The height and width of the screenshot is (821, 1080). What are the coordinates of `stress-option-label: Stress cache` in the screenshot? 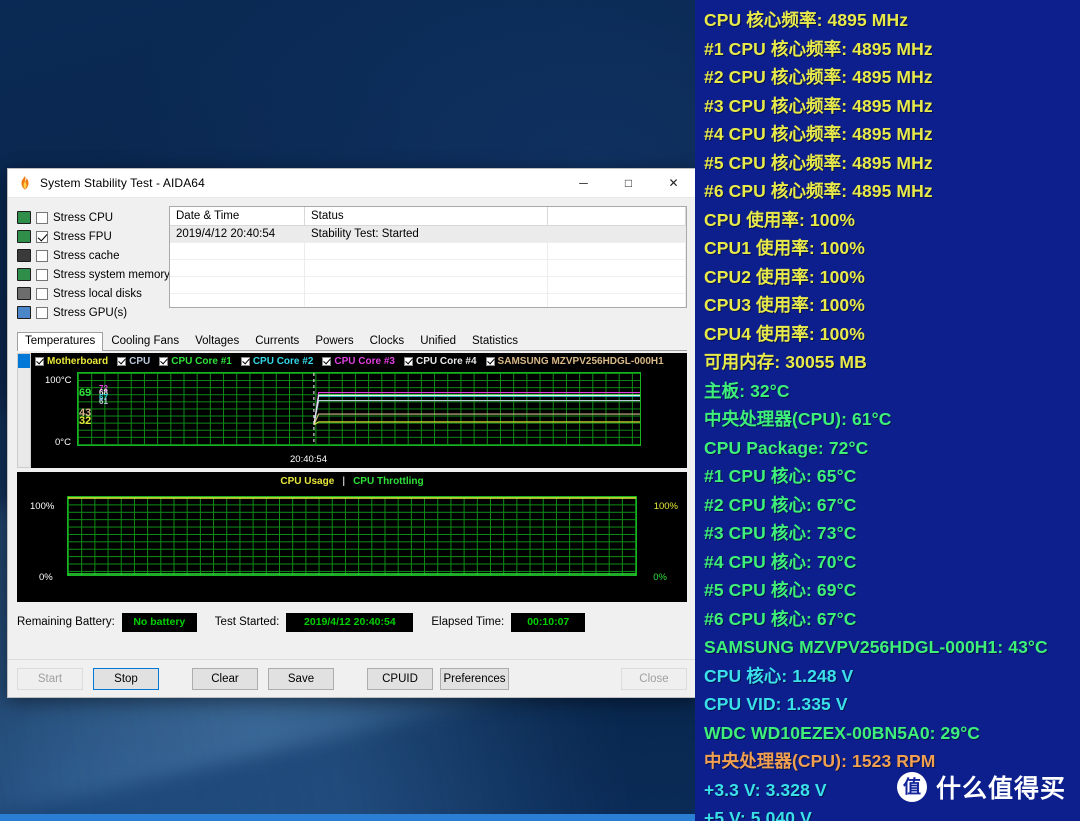 It's located at (86, 255).